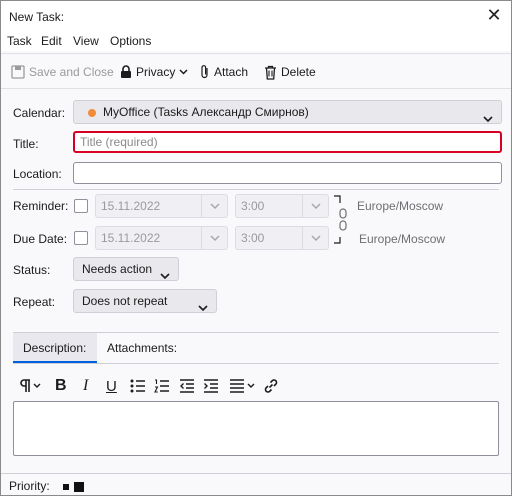 This screenshot has width=512, height=496. I want to click on privacy-label: Privacy, so click(156, 72).